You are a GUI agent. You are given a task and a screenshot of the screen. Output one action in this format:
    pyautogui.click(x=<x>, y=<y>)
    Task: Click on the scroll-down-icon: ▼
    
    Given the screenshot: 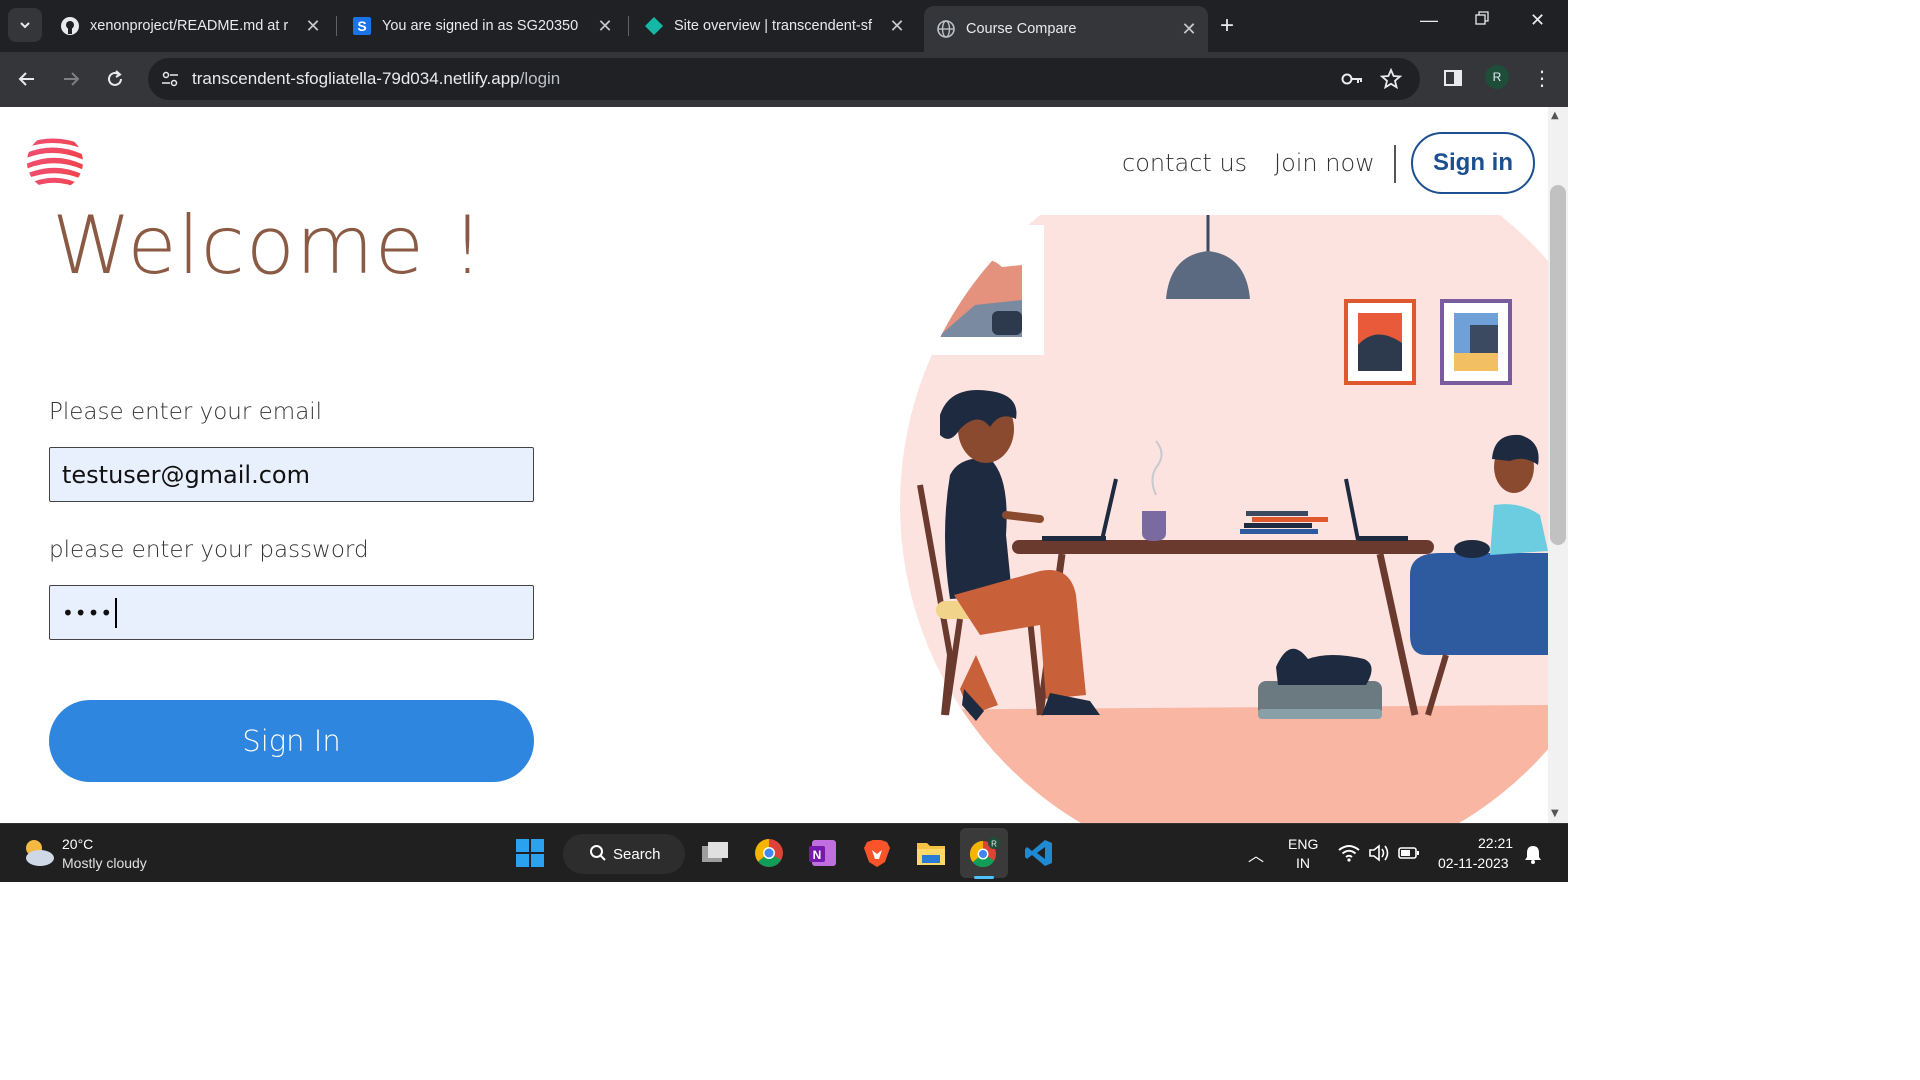 What is the action you would take?
    pyautogui.click(x=1555, y=813)
    